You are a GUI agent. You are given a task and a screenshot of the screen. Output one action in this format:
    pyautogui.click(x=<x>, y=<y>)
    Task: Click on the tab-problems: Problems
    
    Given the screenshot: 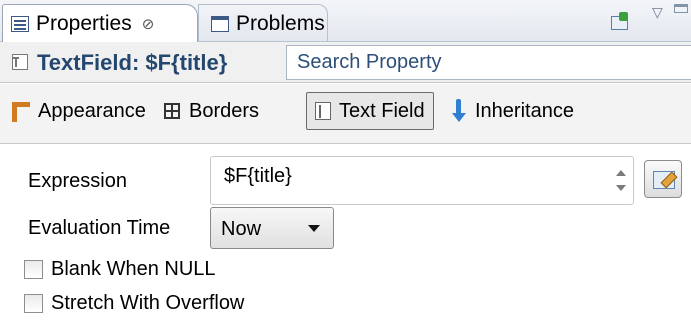 What is the action you would take?
    pyautogui.click(x=263, y=23)
    